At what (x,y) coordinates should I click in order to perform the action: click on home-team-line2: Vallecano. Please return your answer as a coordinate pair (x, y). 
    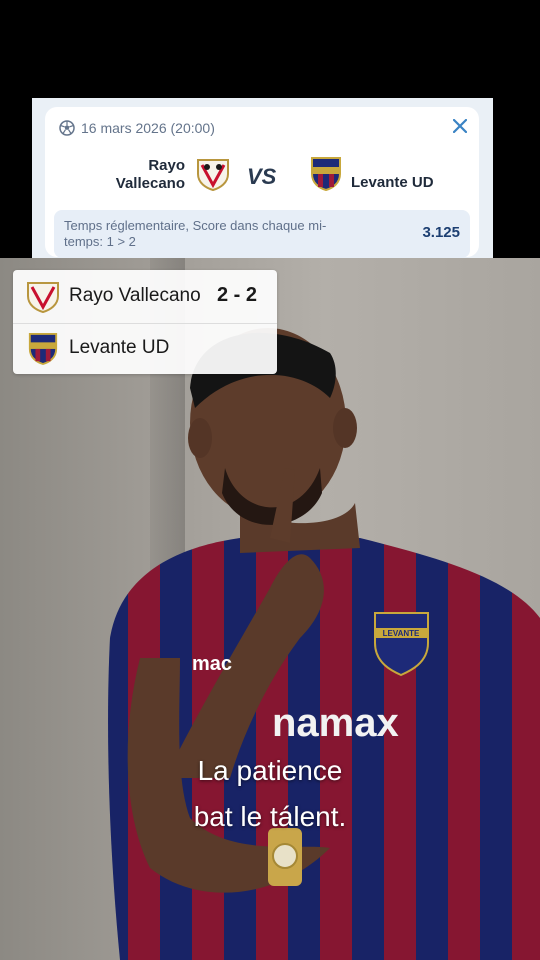
    Looking at the image, I should click on (150, 183).